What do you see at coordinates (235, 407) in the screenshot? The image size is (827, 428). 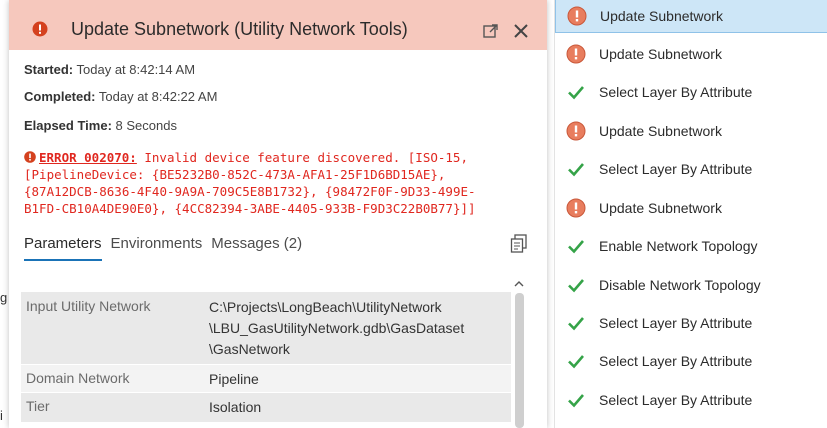 I see `parameter-value: Isolation` at bounding box center [235, 407].